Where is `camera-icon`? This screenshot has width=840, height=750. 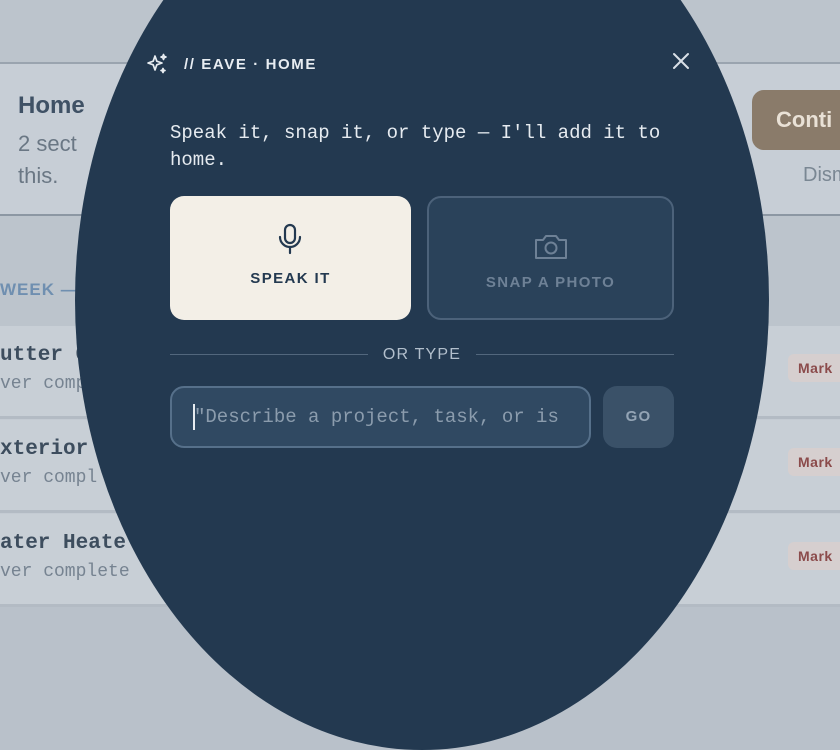
camera-icon is located at coordinates (551, 247).